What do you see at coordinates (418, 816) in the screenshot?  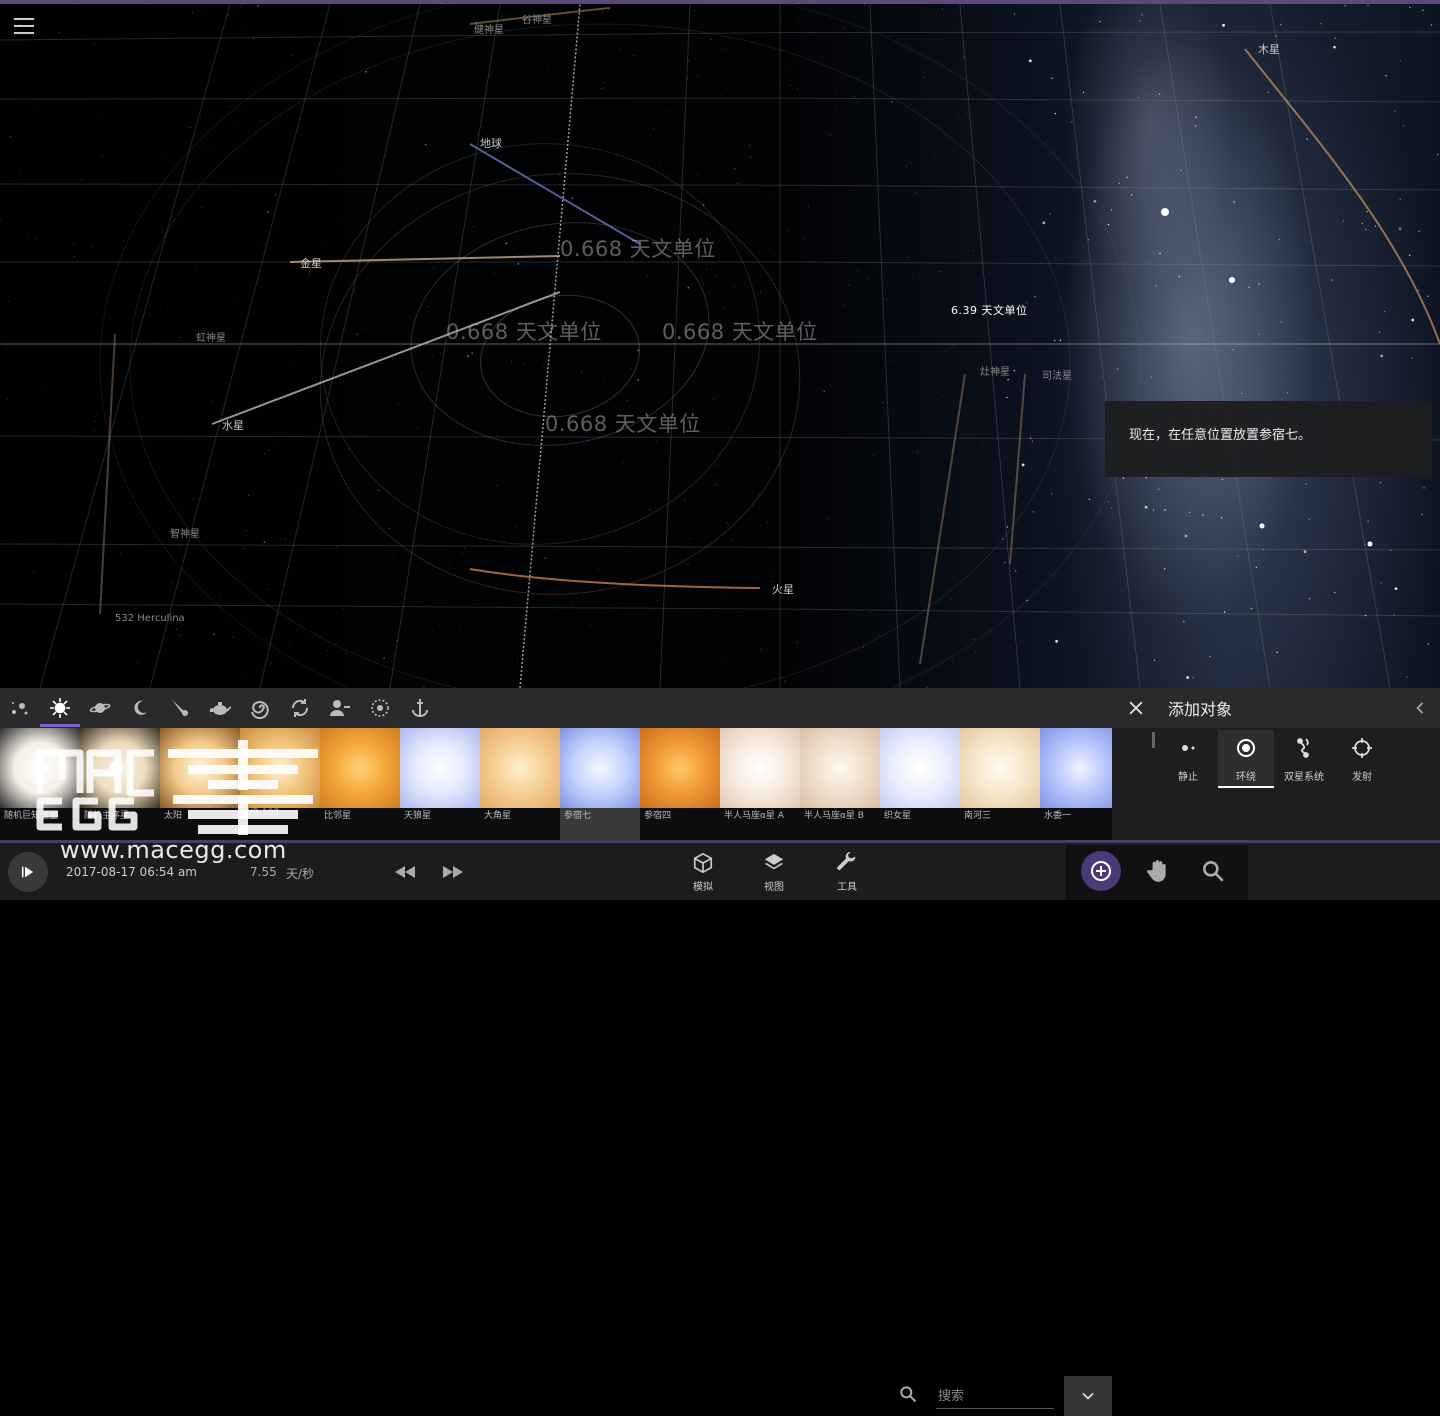 I see `thumbnail-label: 天狼星` at bounding box center [418, 816].